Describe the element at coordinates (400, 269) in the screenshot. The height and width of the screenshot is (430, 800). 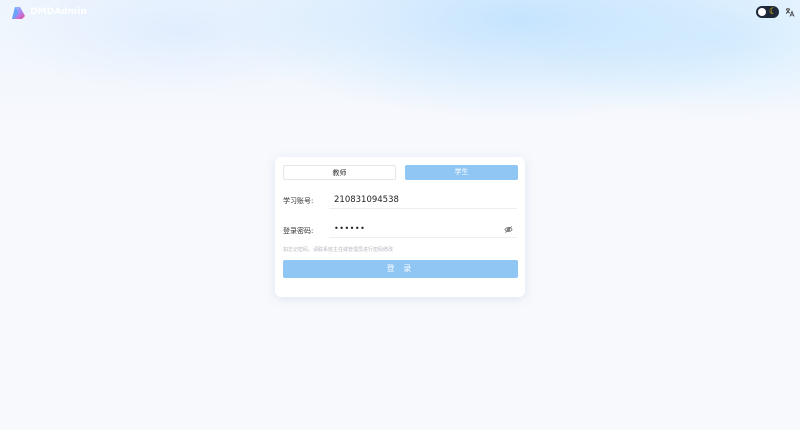
I see `login-button: 登 录` at that location.